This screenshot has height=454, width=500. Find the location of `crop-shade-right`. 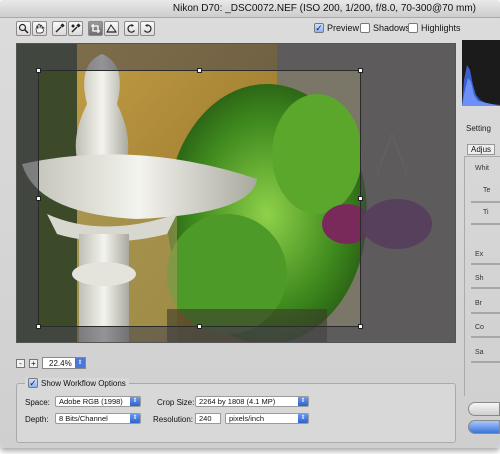

crop-shade-right is located at coordinates (408, 198).